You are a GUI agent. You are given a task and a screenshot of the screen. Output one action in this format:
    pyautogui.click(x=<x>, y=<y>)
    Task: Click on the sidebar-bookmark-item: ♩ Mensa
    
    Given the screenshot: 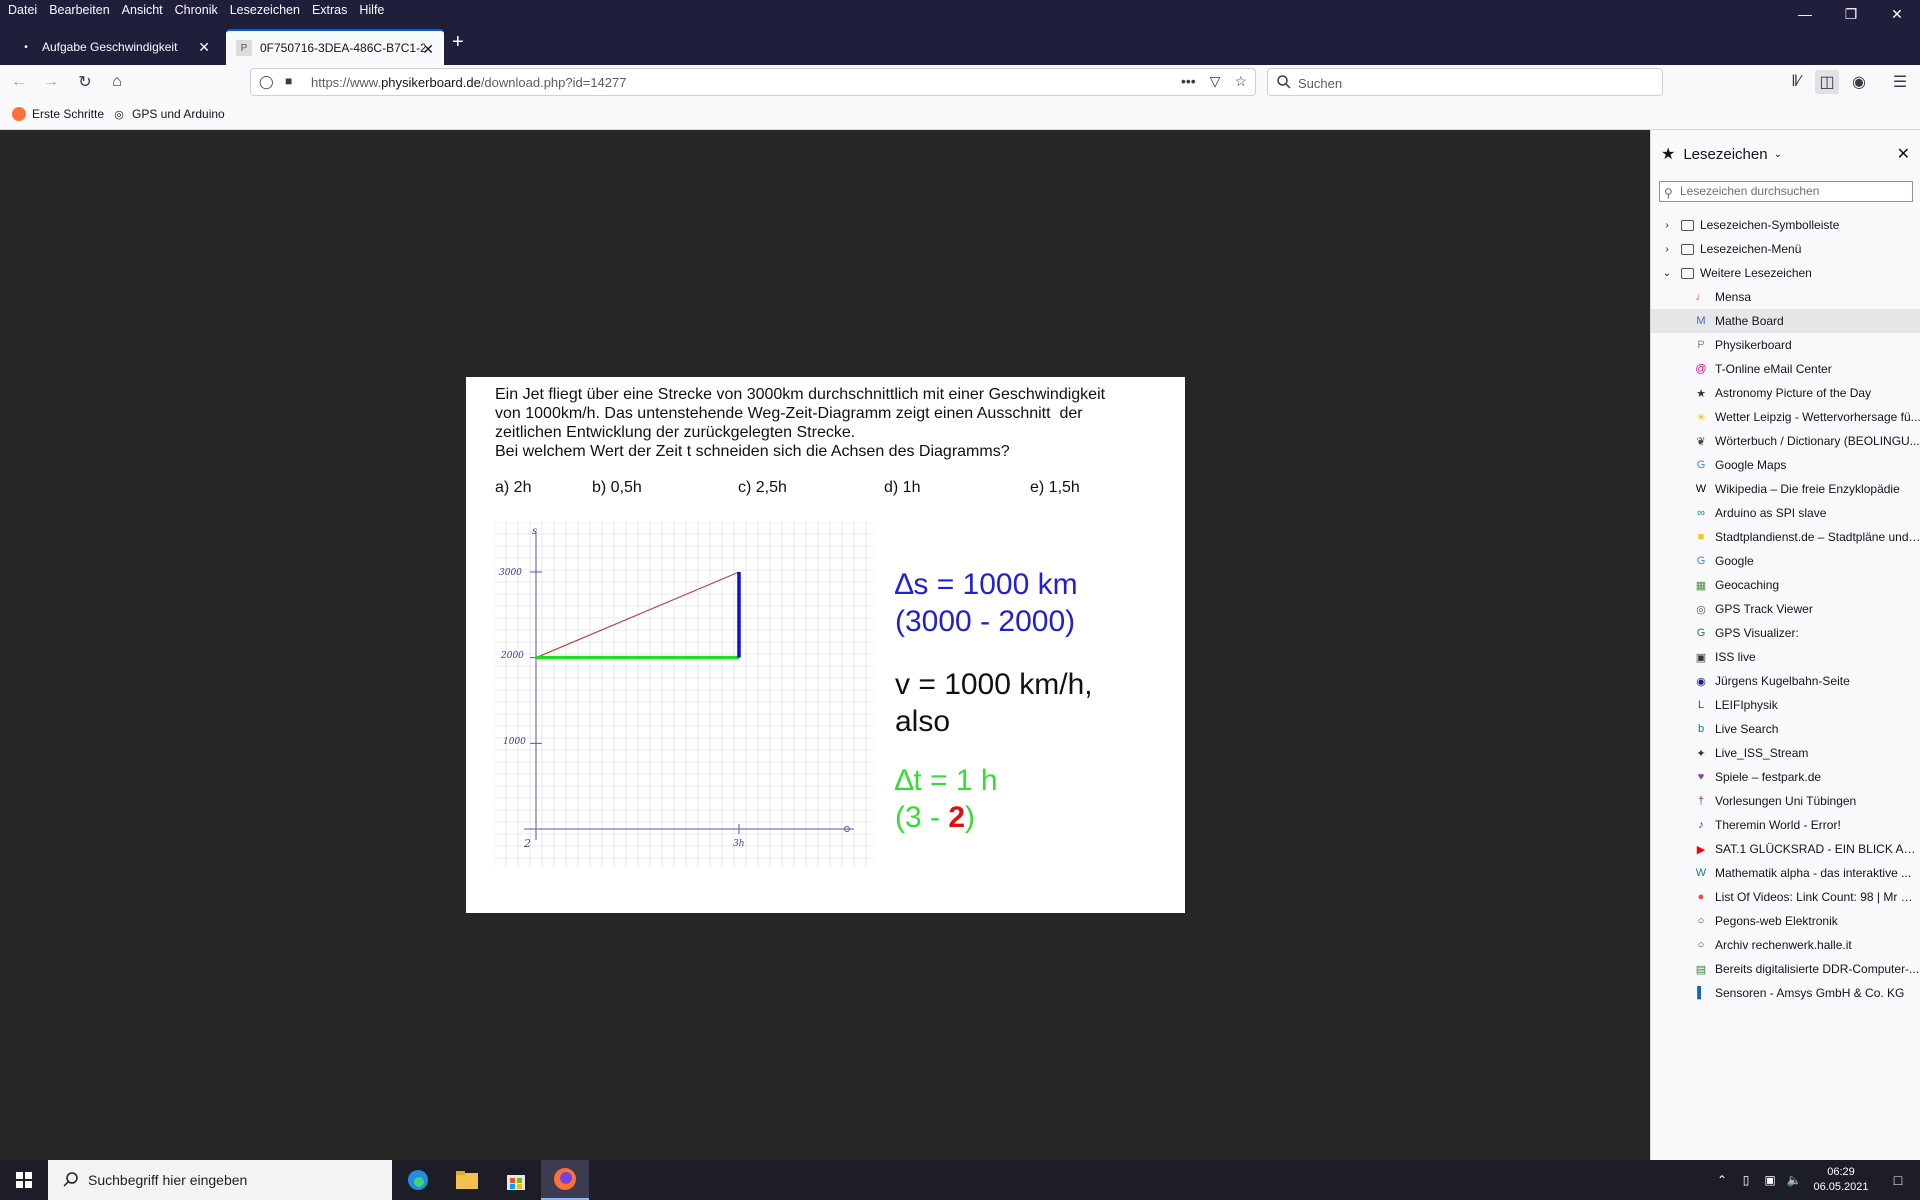 What is the action you would take?
    pyautogui.click(x=1785, y=297)
    